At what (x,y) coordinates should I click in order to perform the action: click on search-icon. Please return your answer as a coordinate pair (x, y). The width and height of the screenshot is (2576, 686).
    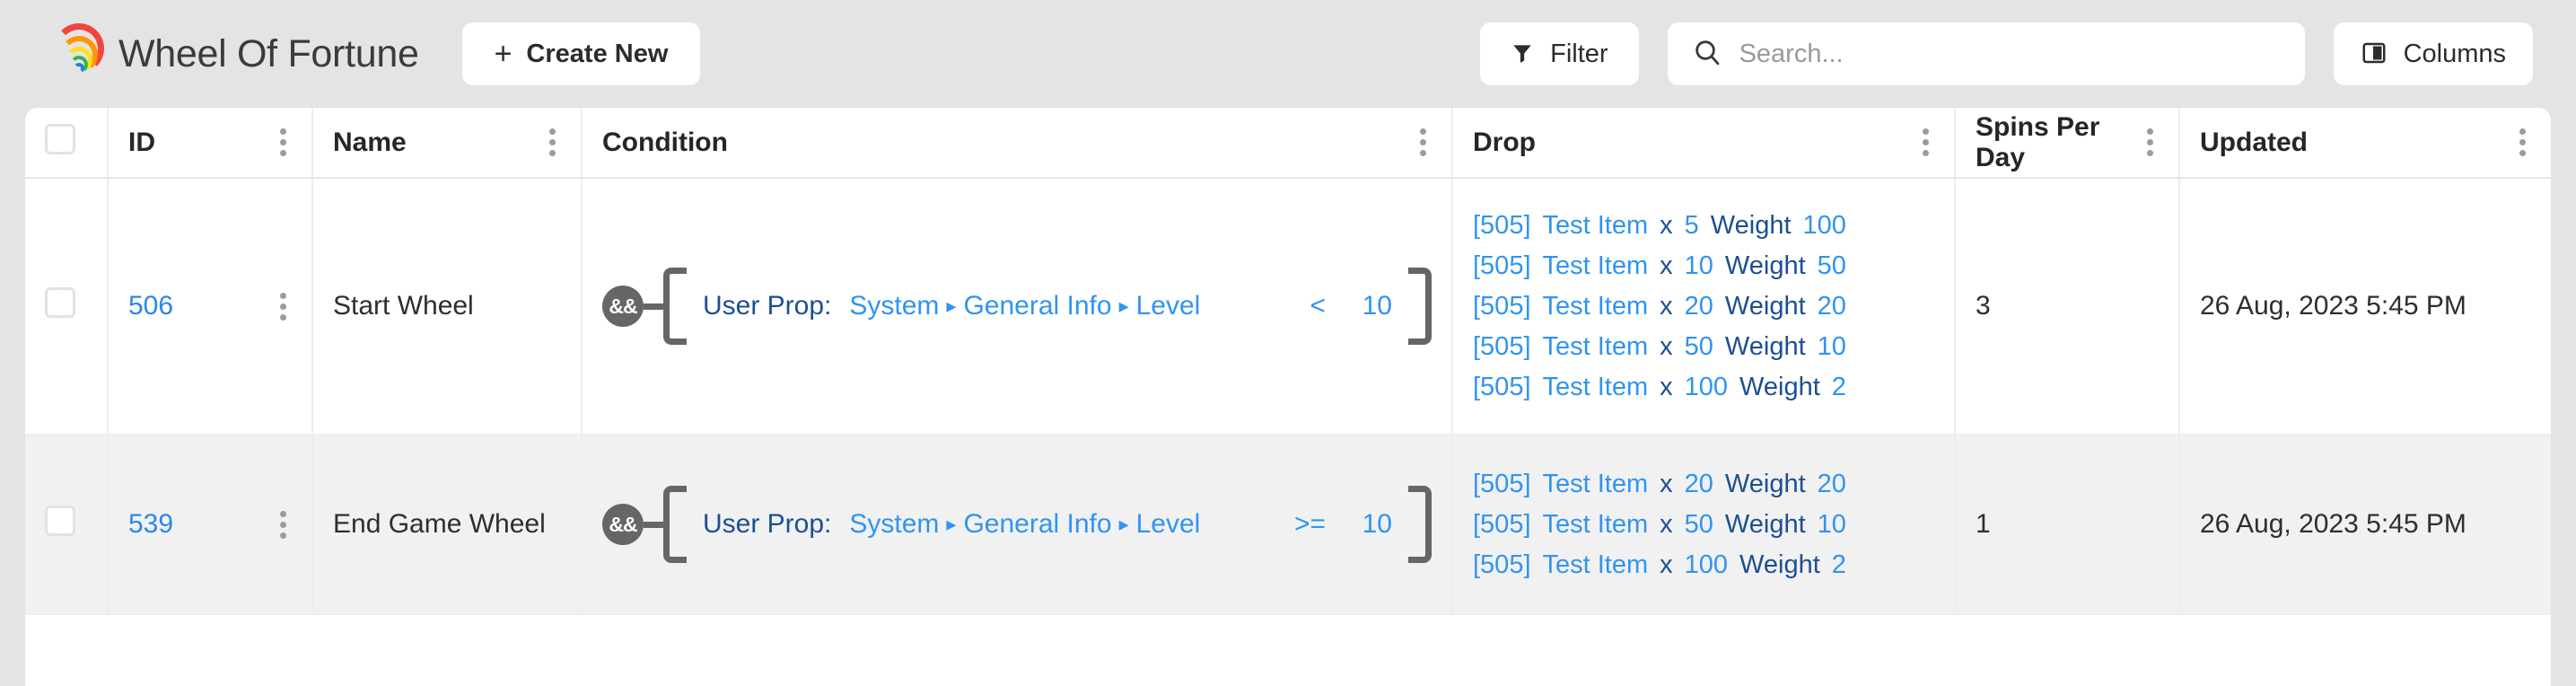
    Looking at the image, I should click on (1707, 54).